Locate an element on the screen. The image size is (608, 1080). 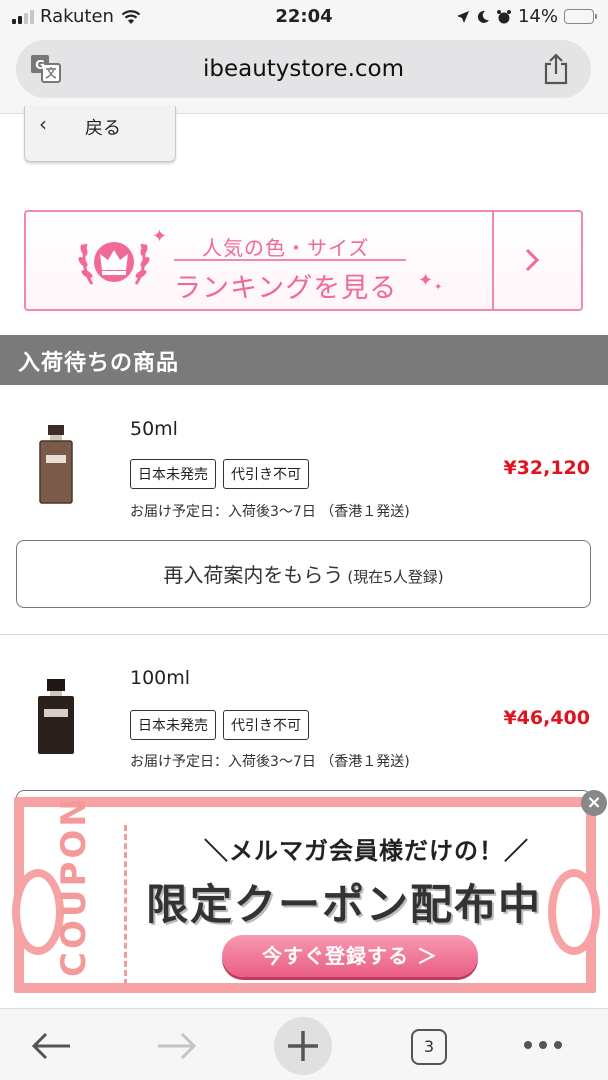
product-volume: 100ml is located at coordinates (160, 678).